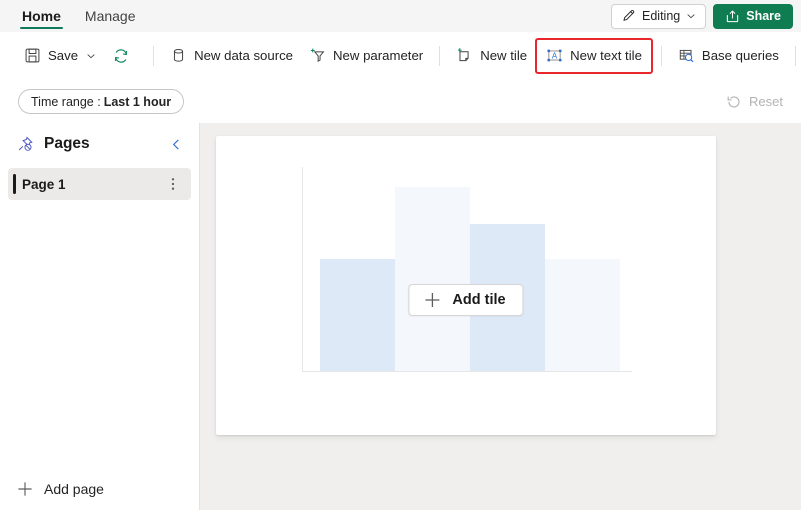 The height and width of the screenshot is (510, 801). Describe the element at coordinates (121, 56) in the screenshot. I see `refresh-icon` at that location.